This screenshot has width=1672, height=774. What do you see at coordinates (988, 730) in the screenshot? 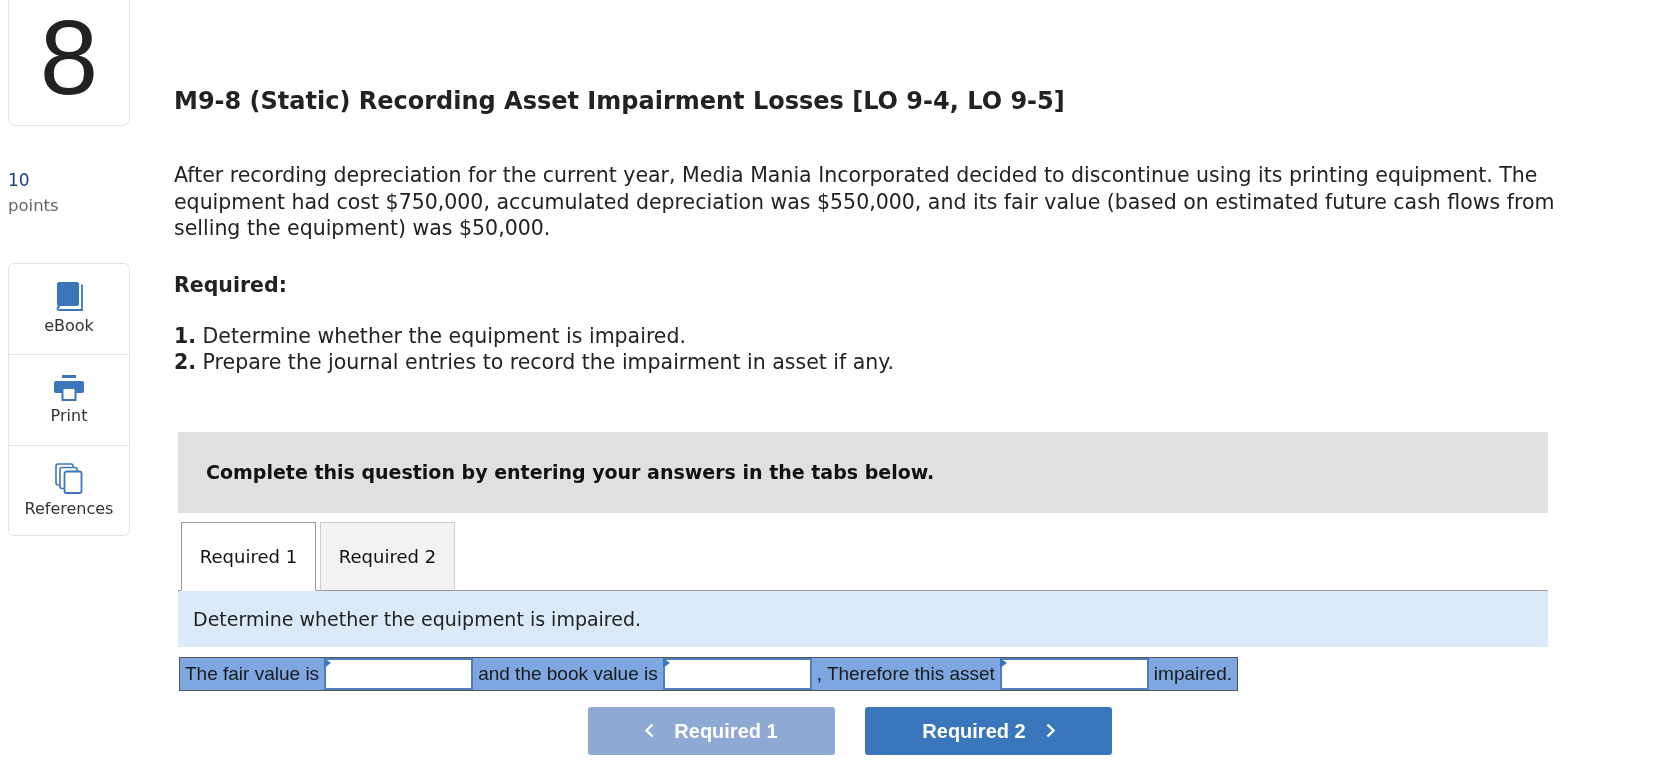
I see `next-button: Required 2` at bounding box center [988, 730].